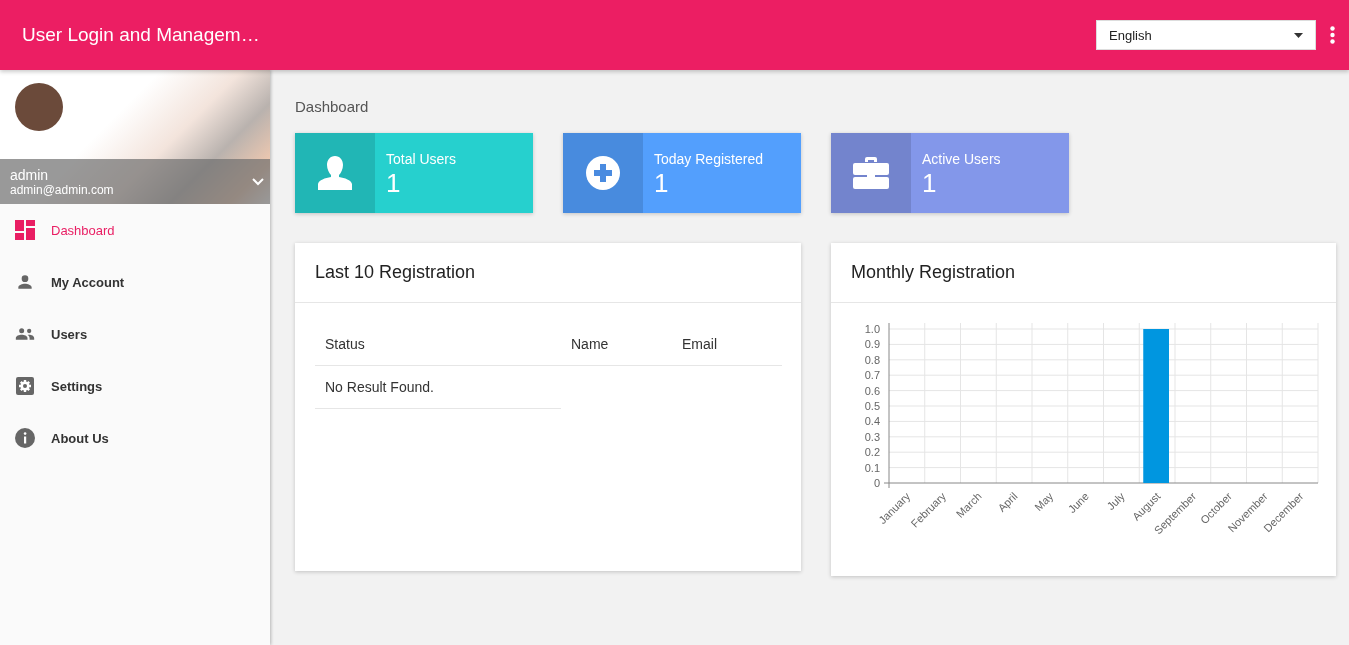 The width and height of the screenshot is (1349, 645). What do you see at coordinates (616, 344) in the screenshot?
I see `column-header: Name` at bounding box center [616, 344].